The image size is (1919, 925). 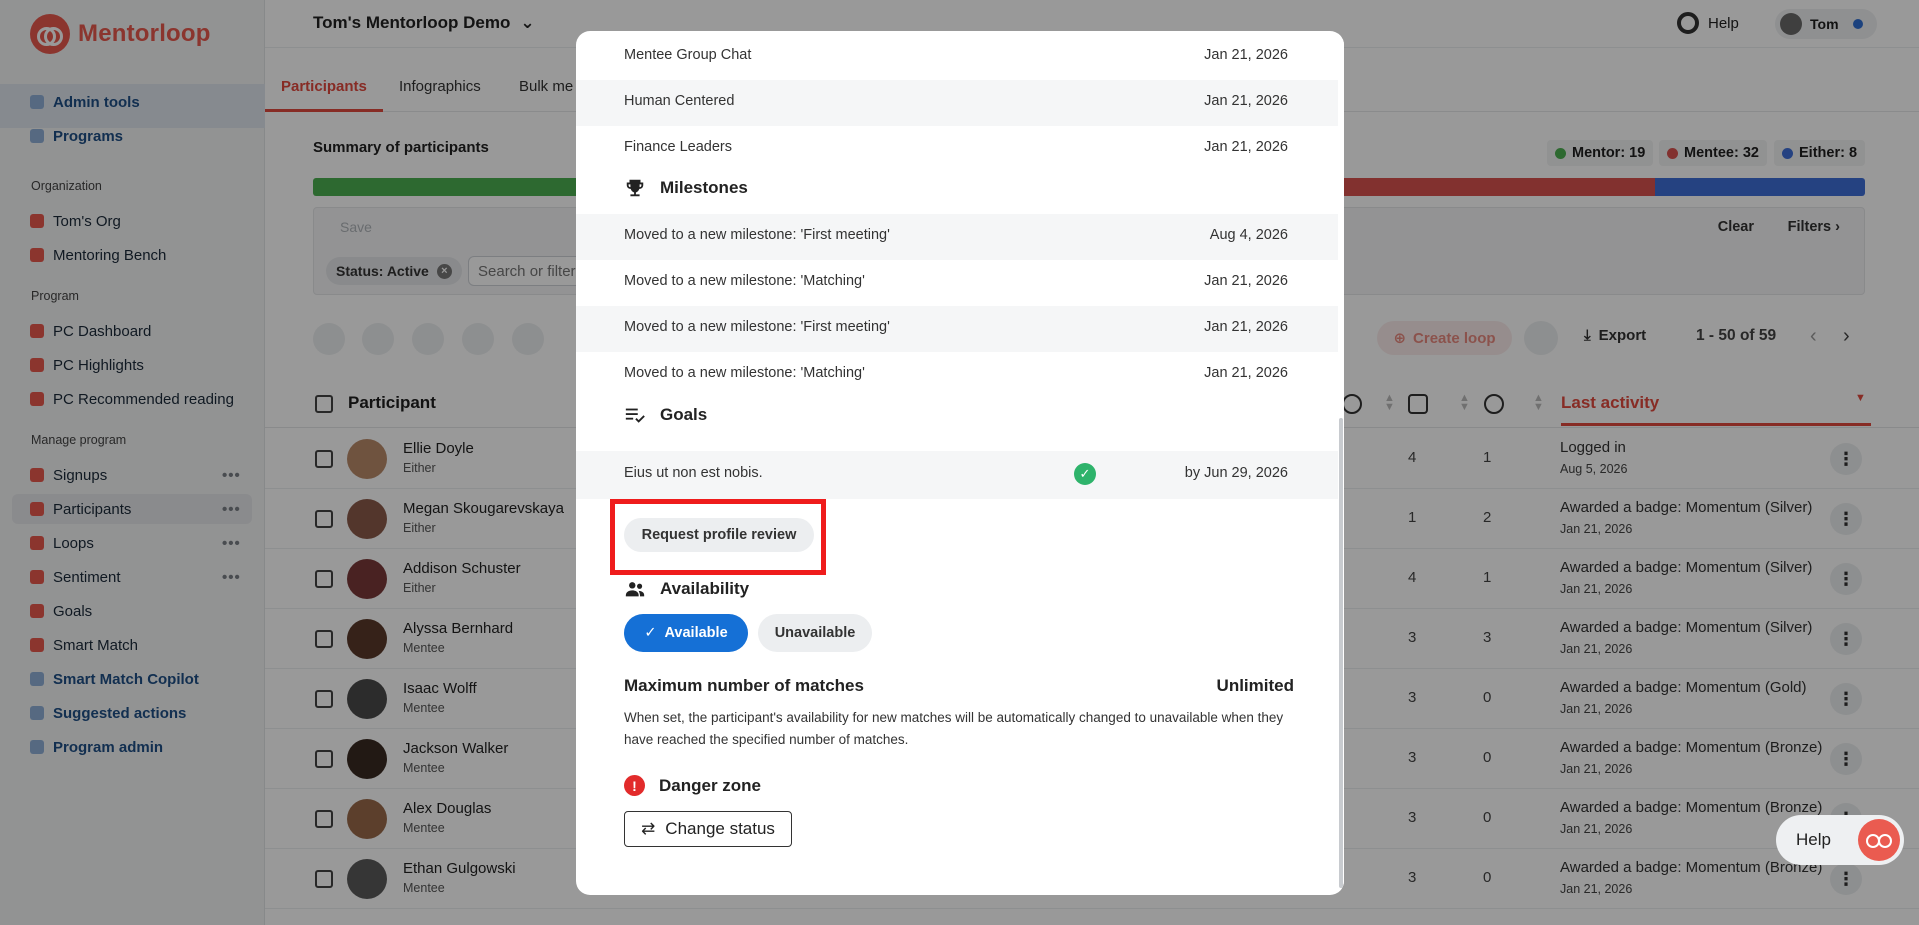 I want to click on checklist-icon, so click(x=635, y=415).